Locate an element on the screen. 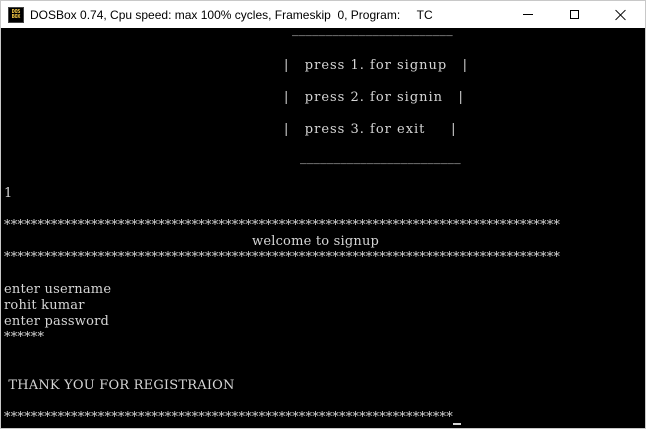  registration-message: THANK YOU FOR REGISTRAION is located at coordinates (119, 385).